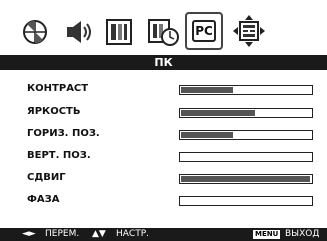  What do you see at coordinates (59, 155) in the screenshot?
I see `setting-label: ВЕРТ. ПОЗ.` at bounding box center [59, 155].